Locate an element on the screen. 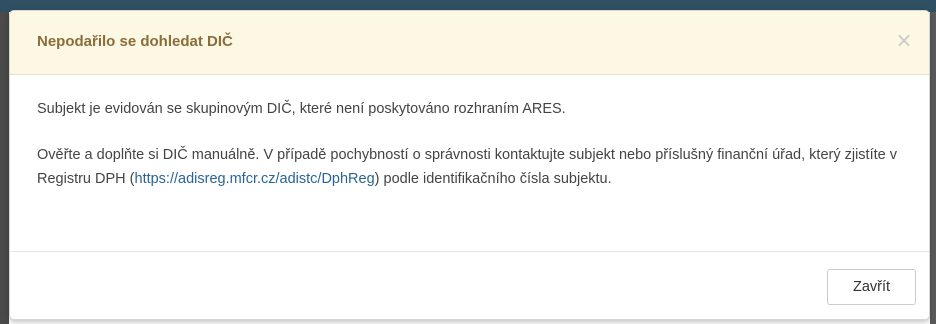  close-icon: × is located at coordinates (904, 40).